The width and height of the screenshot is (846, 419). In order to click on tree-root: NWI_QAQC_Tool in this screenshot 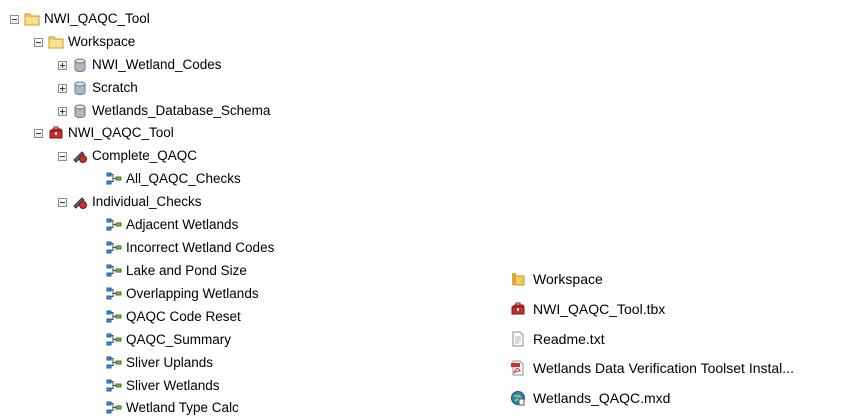, I will do `click(80, 19)`.